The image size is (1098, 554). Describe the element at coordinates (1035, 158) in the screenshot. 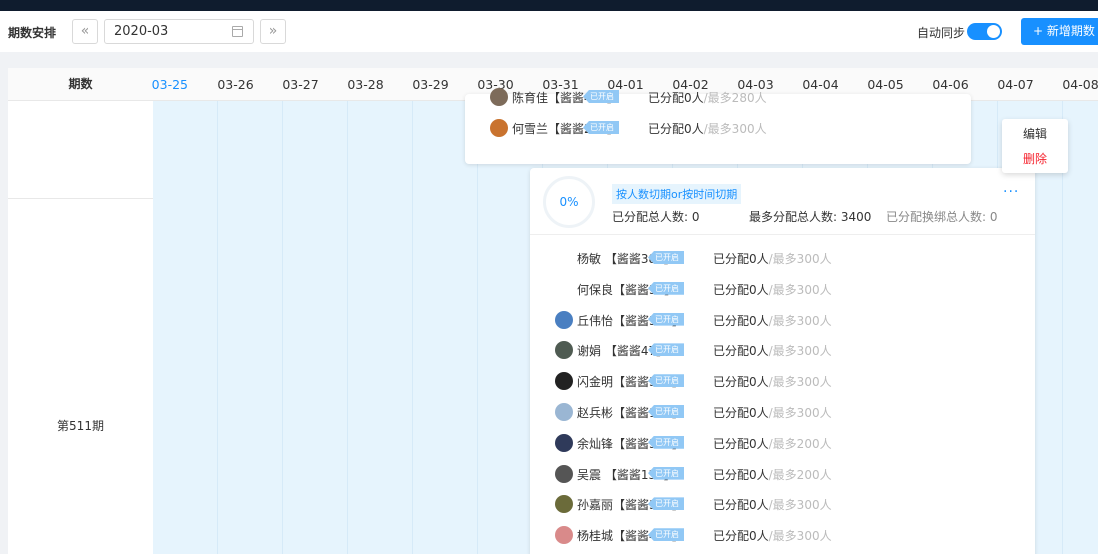

I see `delete-menu-item: 删除` at that location.